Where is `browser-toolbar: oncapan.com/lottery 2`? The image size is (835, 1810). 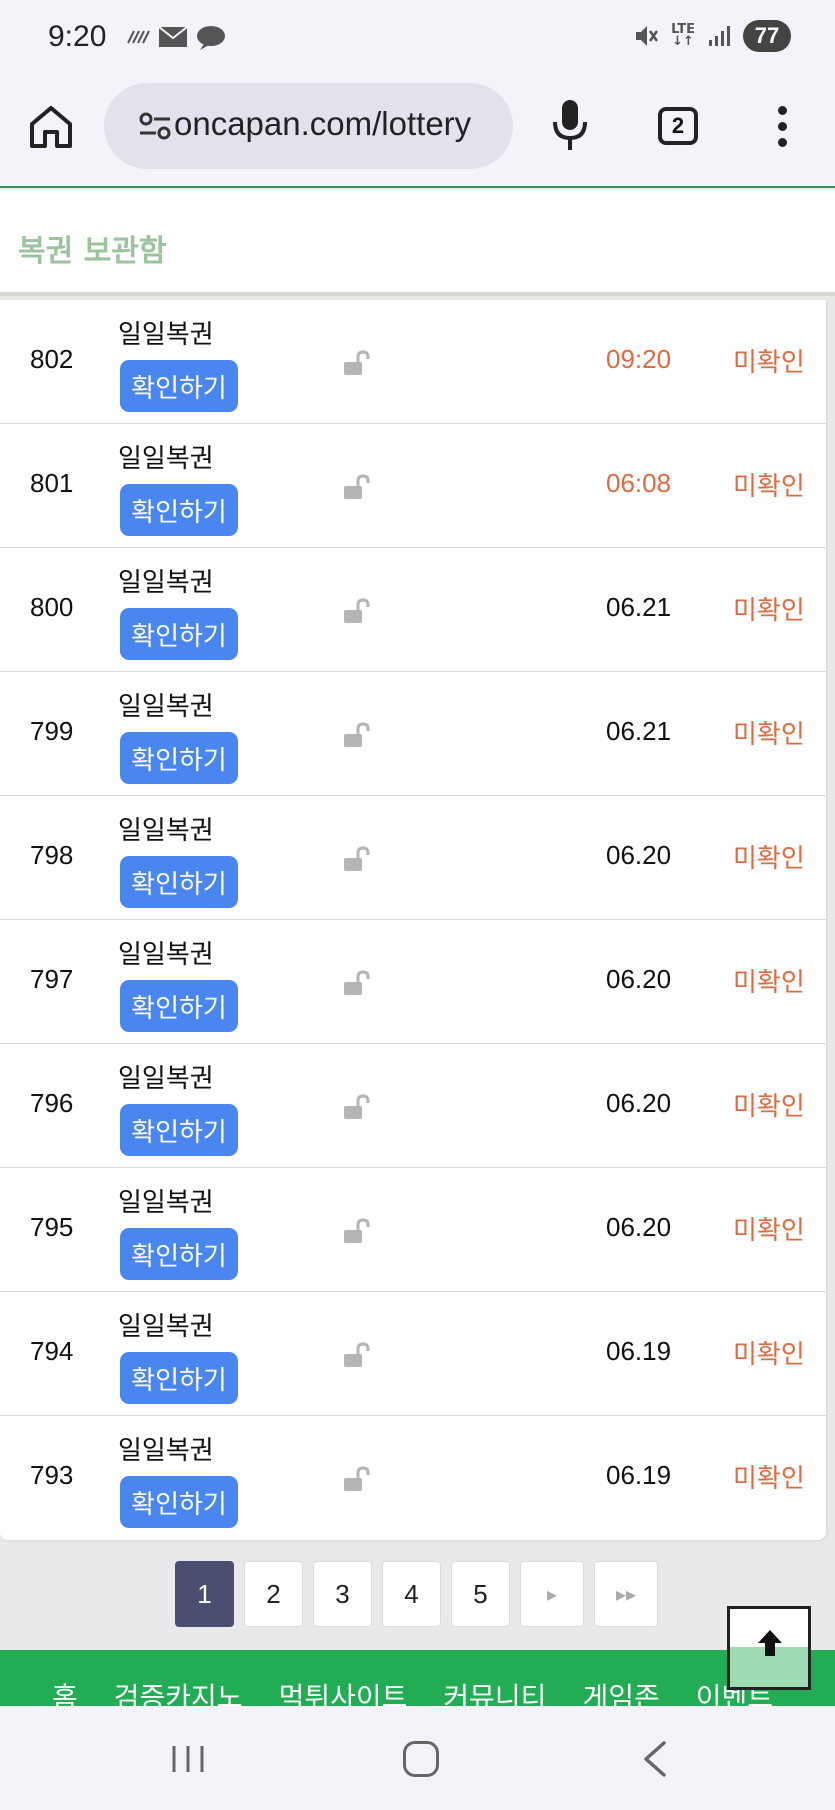 browser-toolbar: oncapan.com/lottery 2 is located at coordinates (417, 133).